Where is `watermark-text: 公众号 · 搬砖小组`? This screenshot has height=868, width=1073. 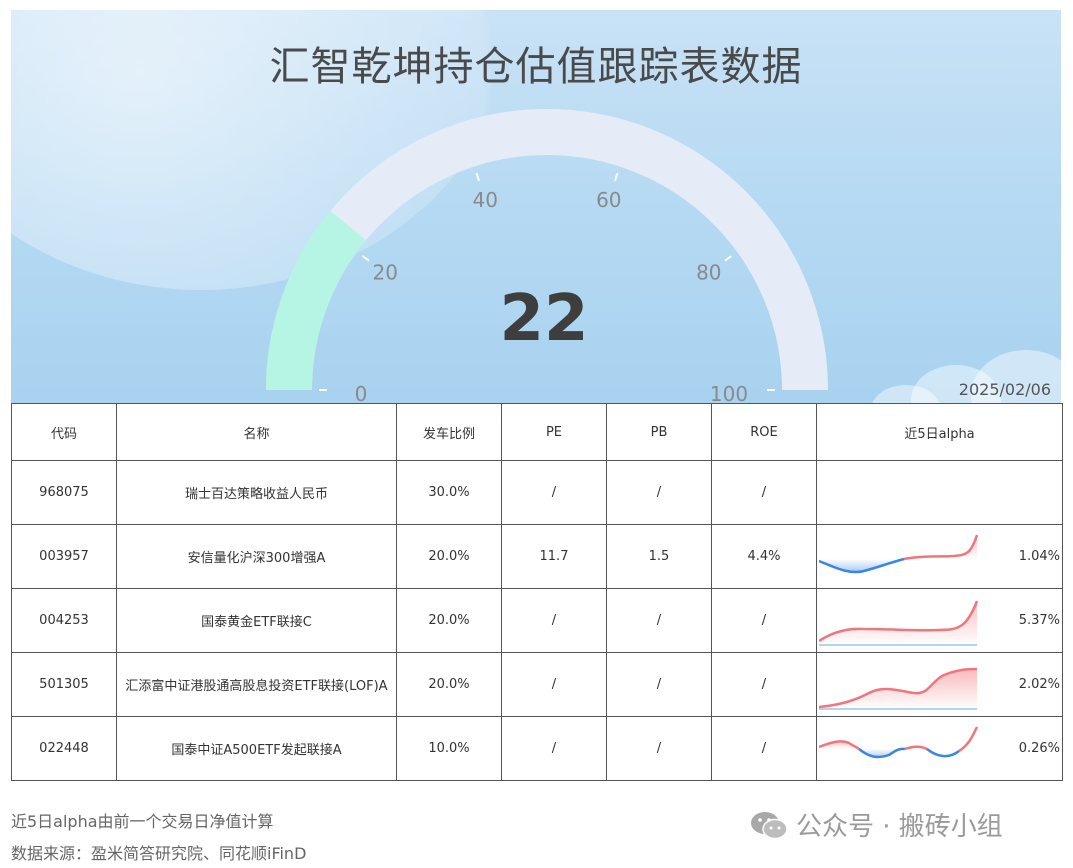
watermark-text: 公众号 · 搬砖小组 is located at coordinates (899, 827).